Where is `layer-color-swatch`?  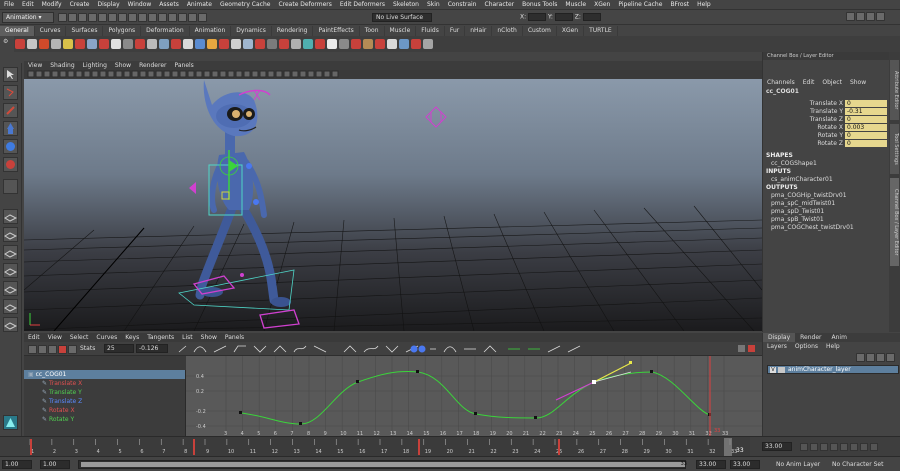 layer-color-swatch is located at coordinates (781, 370).